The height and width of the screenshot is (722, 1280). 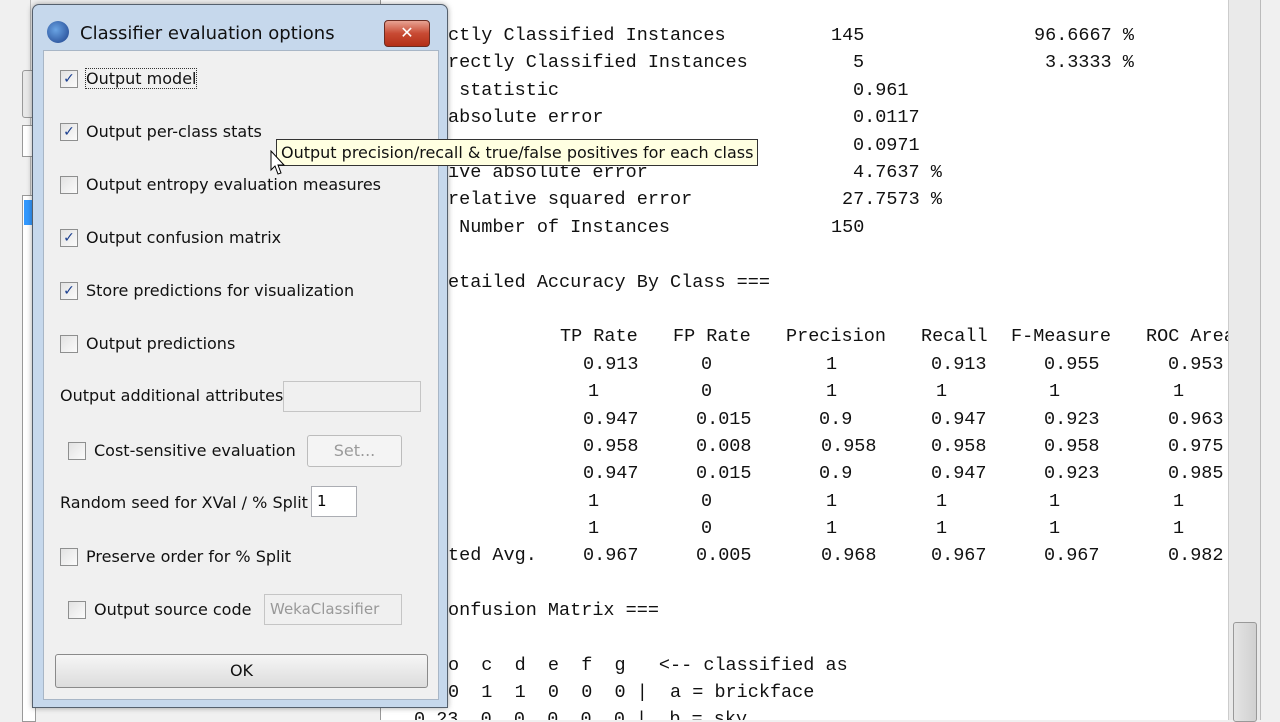 What do you see at coordinates (333, 609) in the screenshot?
I see `source-code-classname-input: WekaClassifier` at bounding box center [333, 609].